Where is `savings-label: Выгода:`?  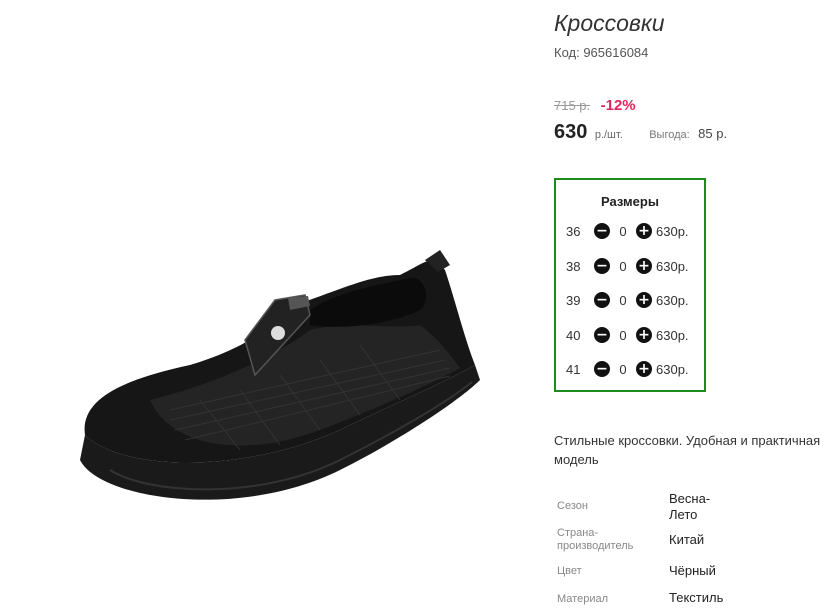
savings-label: Выгода: is located at coordinates (669, 135).